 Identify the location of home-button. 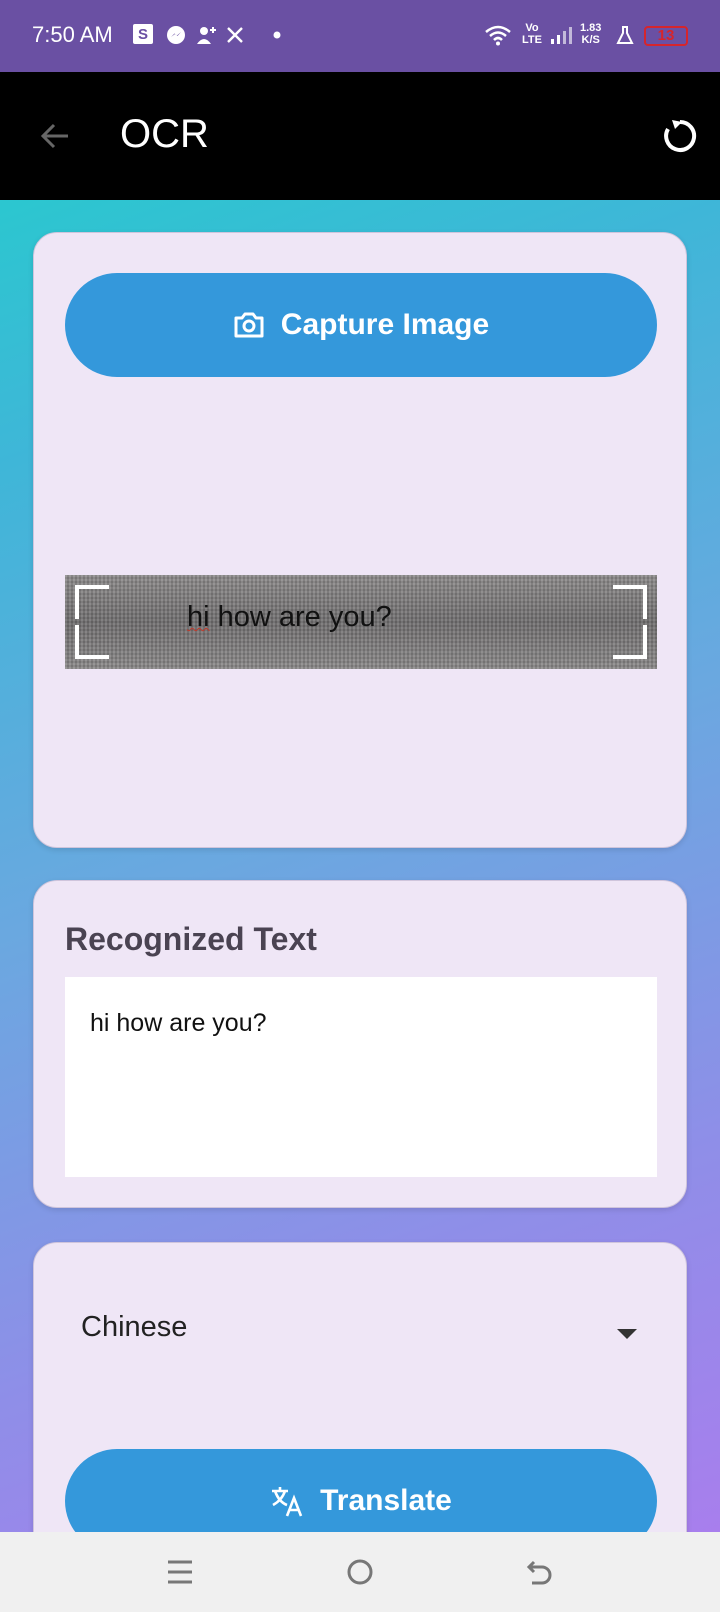
(360, 1572).